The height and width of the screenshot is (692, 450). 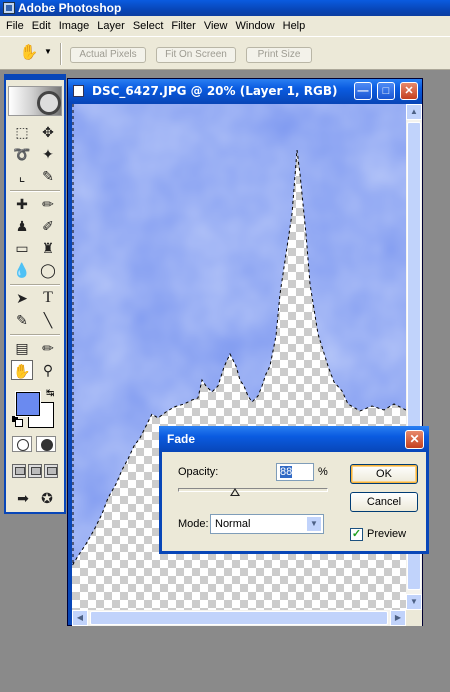 I want to click on opacity-value: 88, so click(x=286, y=472).